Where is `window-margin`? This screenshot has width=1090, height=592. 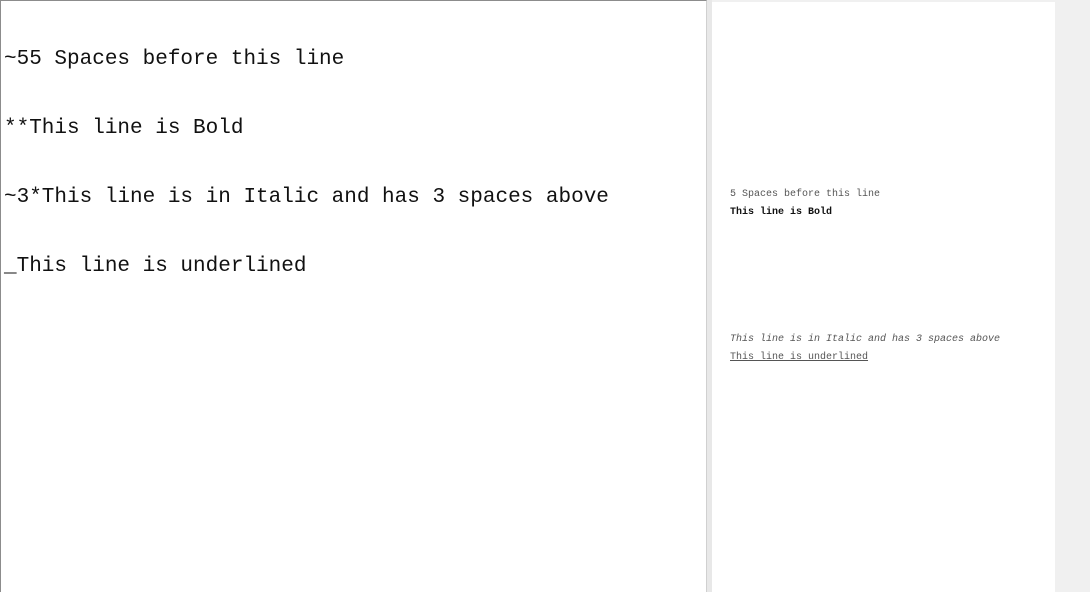
window-margin is located at coordinates (1072, 296).